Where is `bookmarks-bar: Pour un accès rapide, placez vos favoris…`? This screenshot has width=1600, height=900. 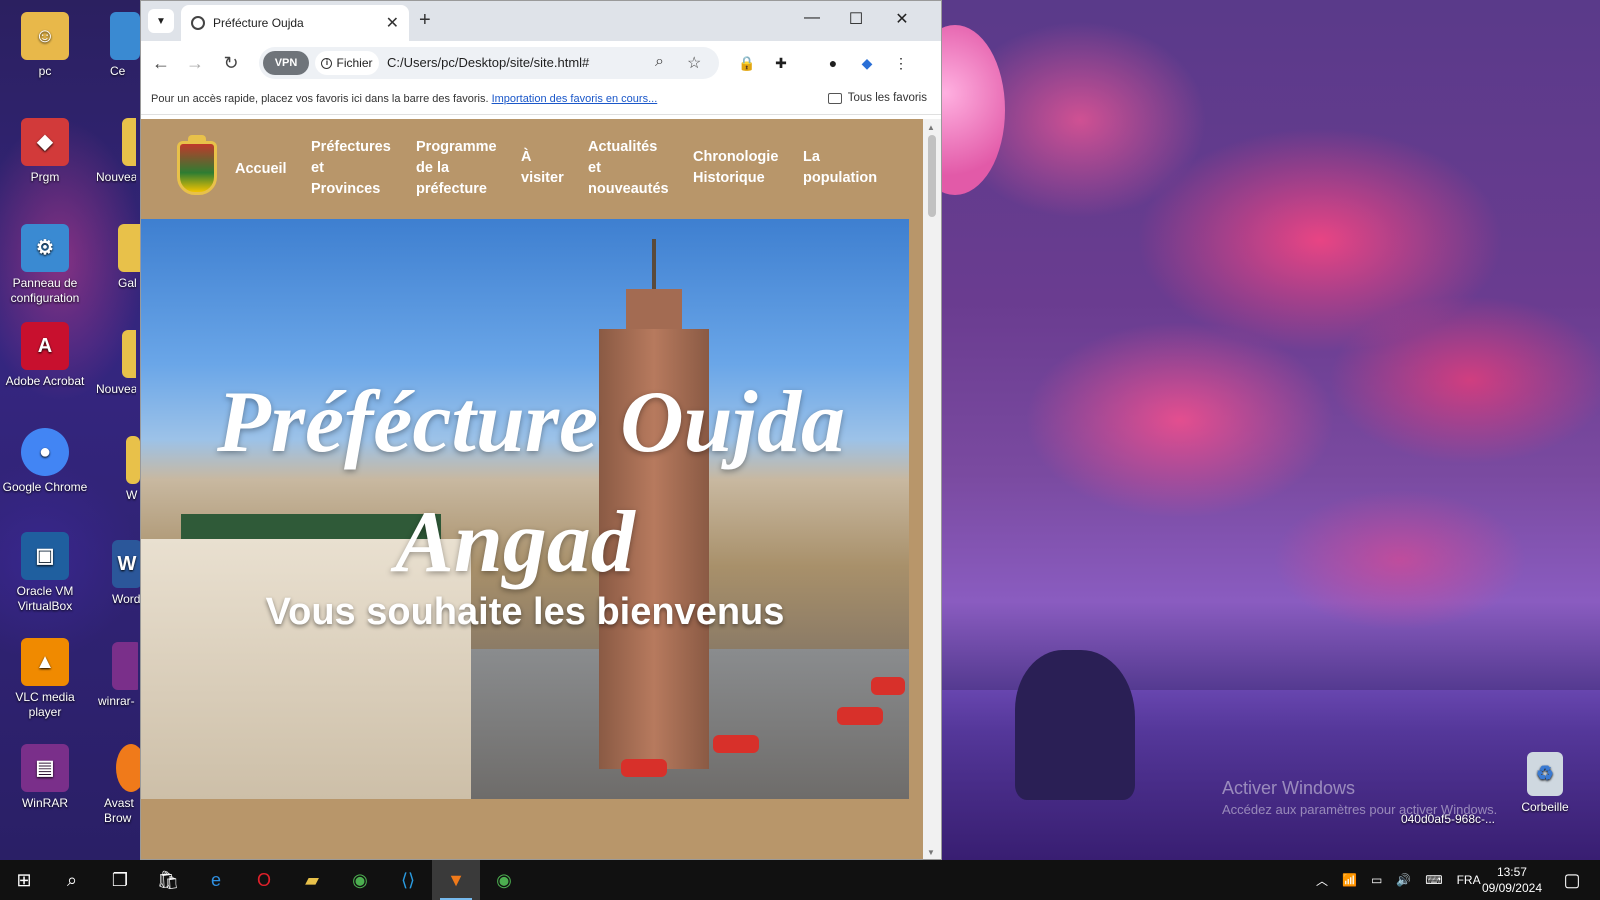 bookmarks-bar: Pour un accès rapide, placez vos favoris… is located at coordinates (541, 100).